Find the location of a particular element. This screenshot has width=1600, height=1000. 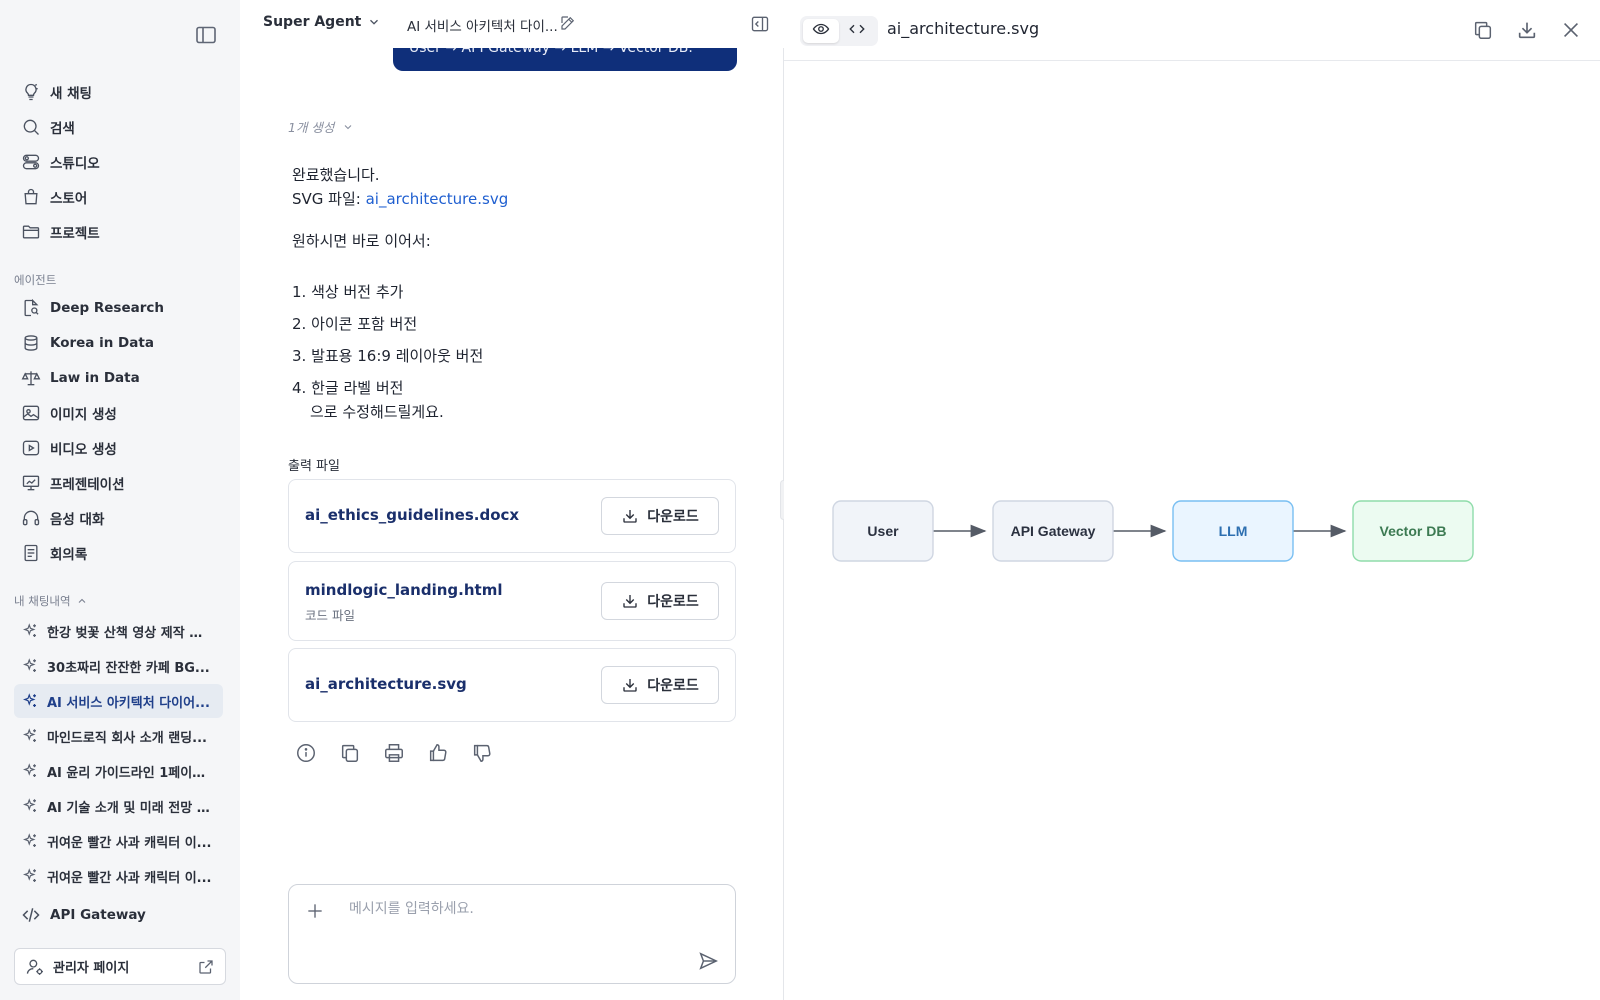

agent-video-generation: 비디오 생성 is located at coordinates (119, 448).